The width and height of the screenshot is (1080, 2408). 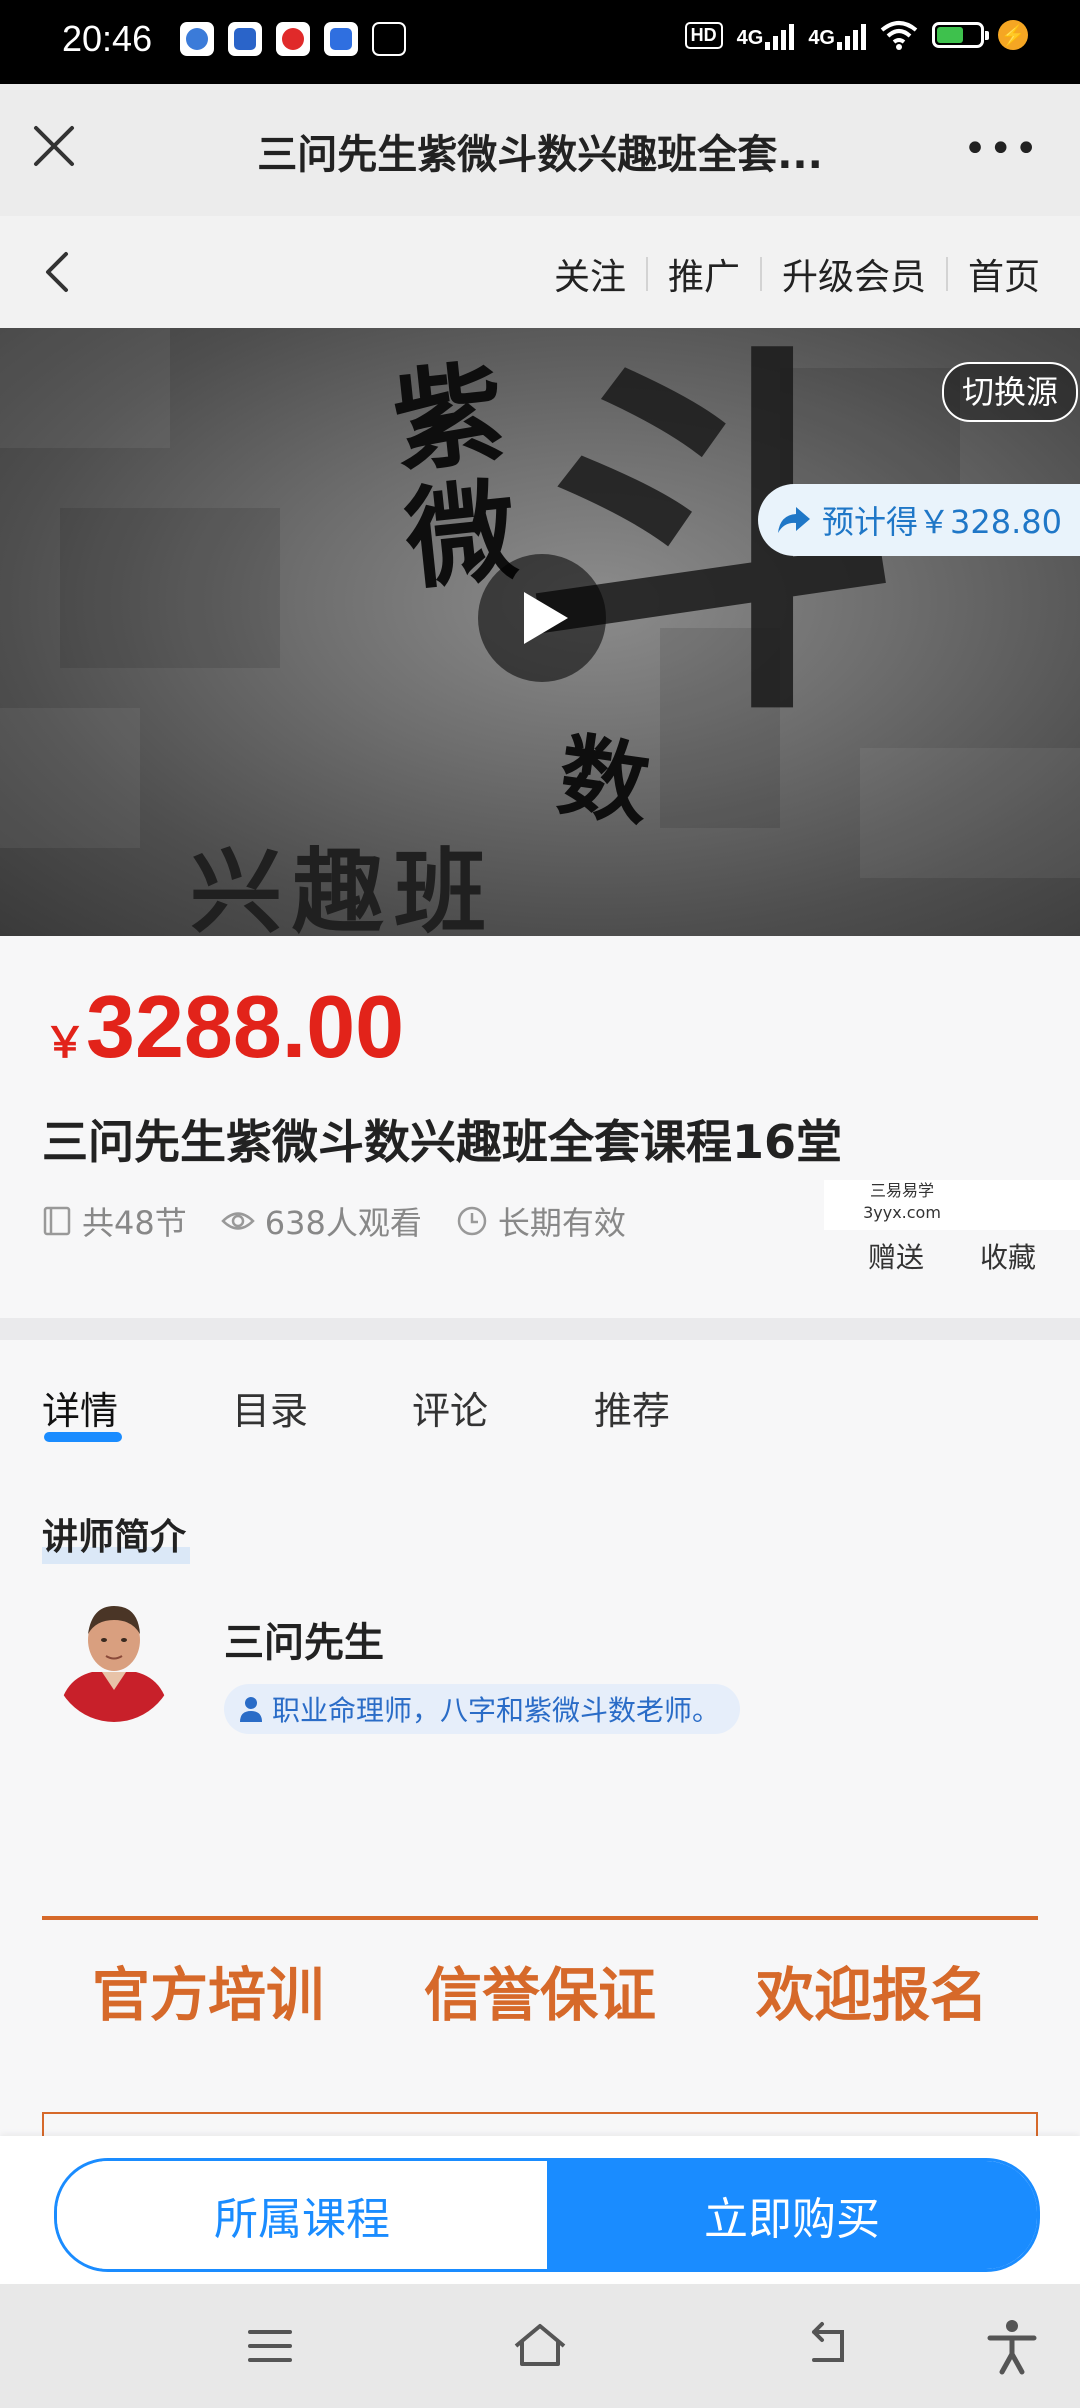 What do you see at coordinates (826, 2346) in the screenshot?
I see `back-icon` at bounding box center [826, 2346].